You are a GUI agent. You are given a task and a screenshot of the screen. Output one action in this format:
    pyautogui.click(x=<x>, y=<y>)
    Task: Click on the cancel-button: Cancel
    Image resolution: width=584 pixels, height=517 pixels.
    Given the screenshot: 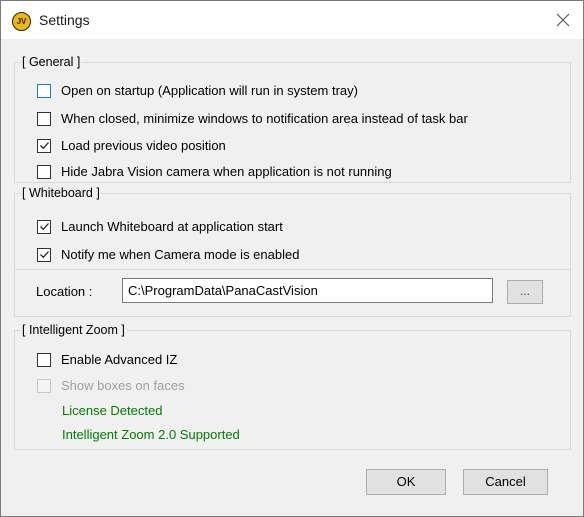 What is the action you would take?
    pyautogui.click(x=505, y=482)
    